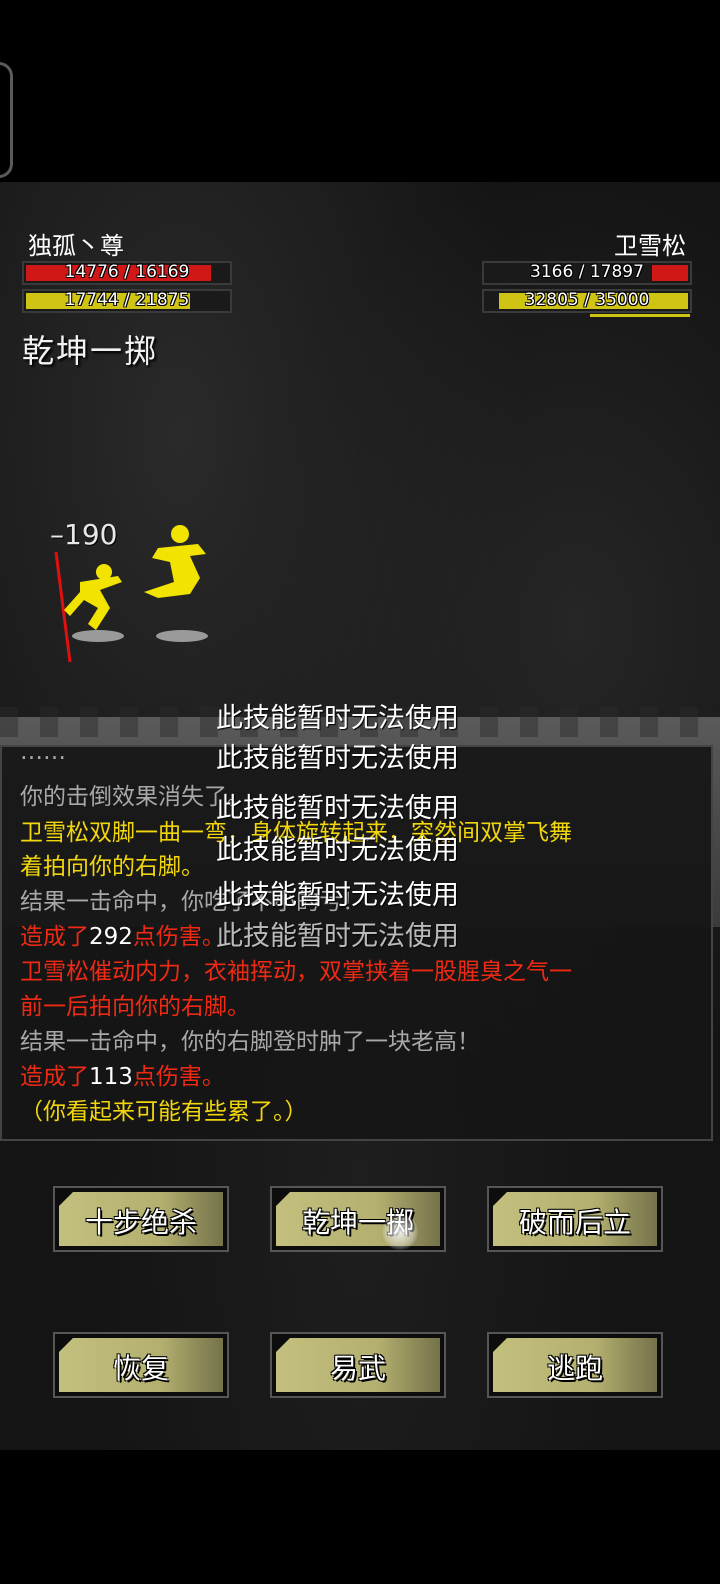 The width and height of the screenshot is (720, 1584). Describe the element at coordinates (357, 1368) in the screenshot. I see `button-label: 易武` at that location.